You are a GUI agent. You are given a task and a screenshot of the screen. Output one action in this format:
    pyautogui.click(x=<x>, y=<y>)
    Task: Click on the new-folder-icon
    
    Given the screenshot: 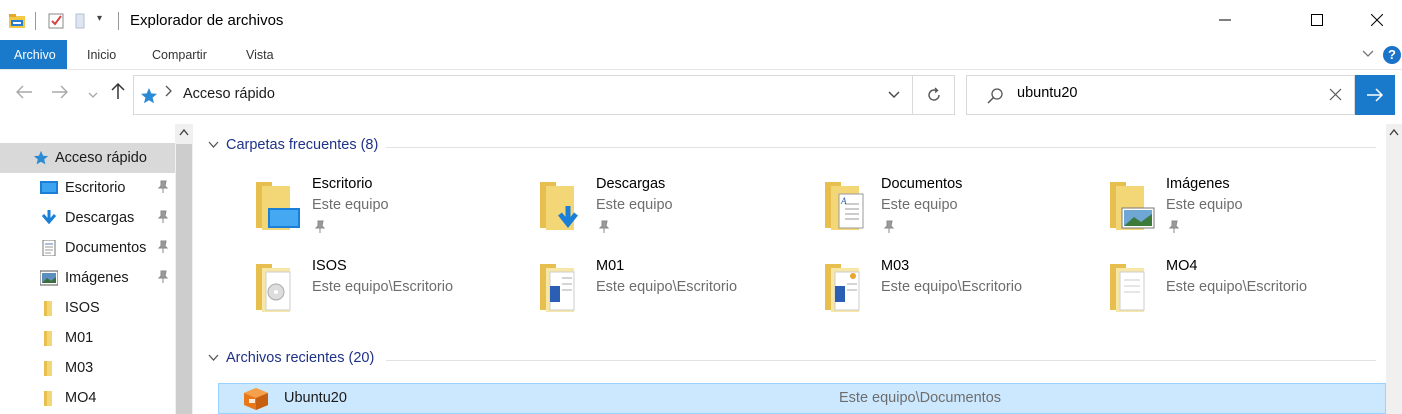 What is the action you would take?
    pyautogui.click(x=82, y=21)
    